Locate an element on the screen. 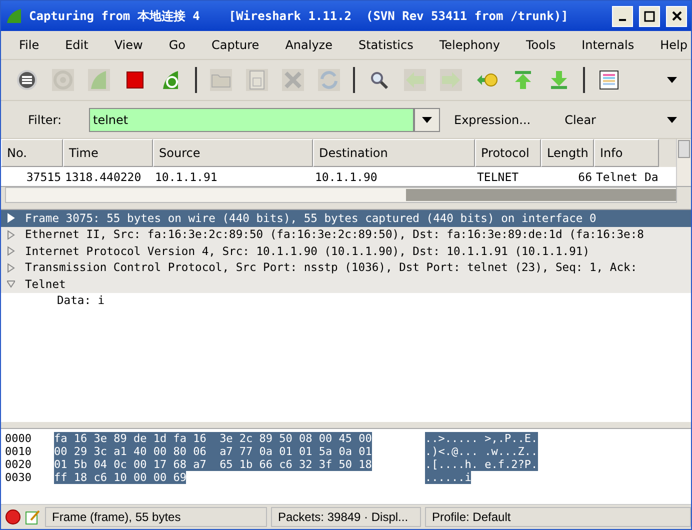 The width and height of the screenshot is (692, 530). hex-bytes: ff 18 c6 10 00 00 69 is located at coordinates (120, 477).